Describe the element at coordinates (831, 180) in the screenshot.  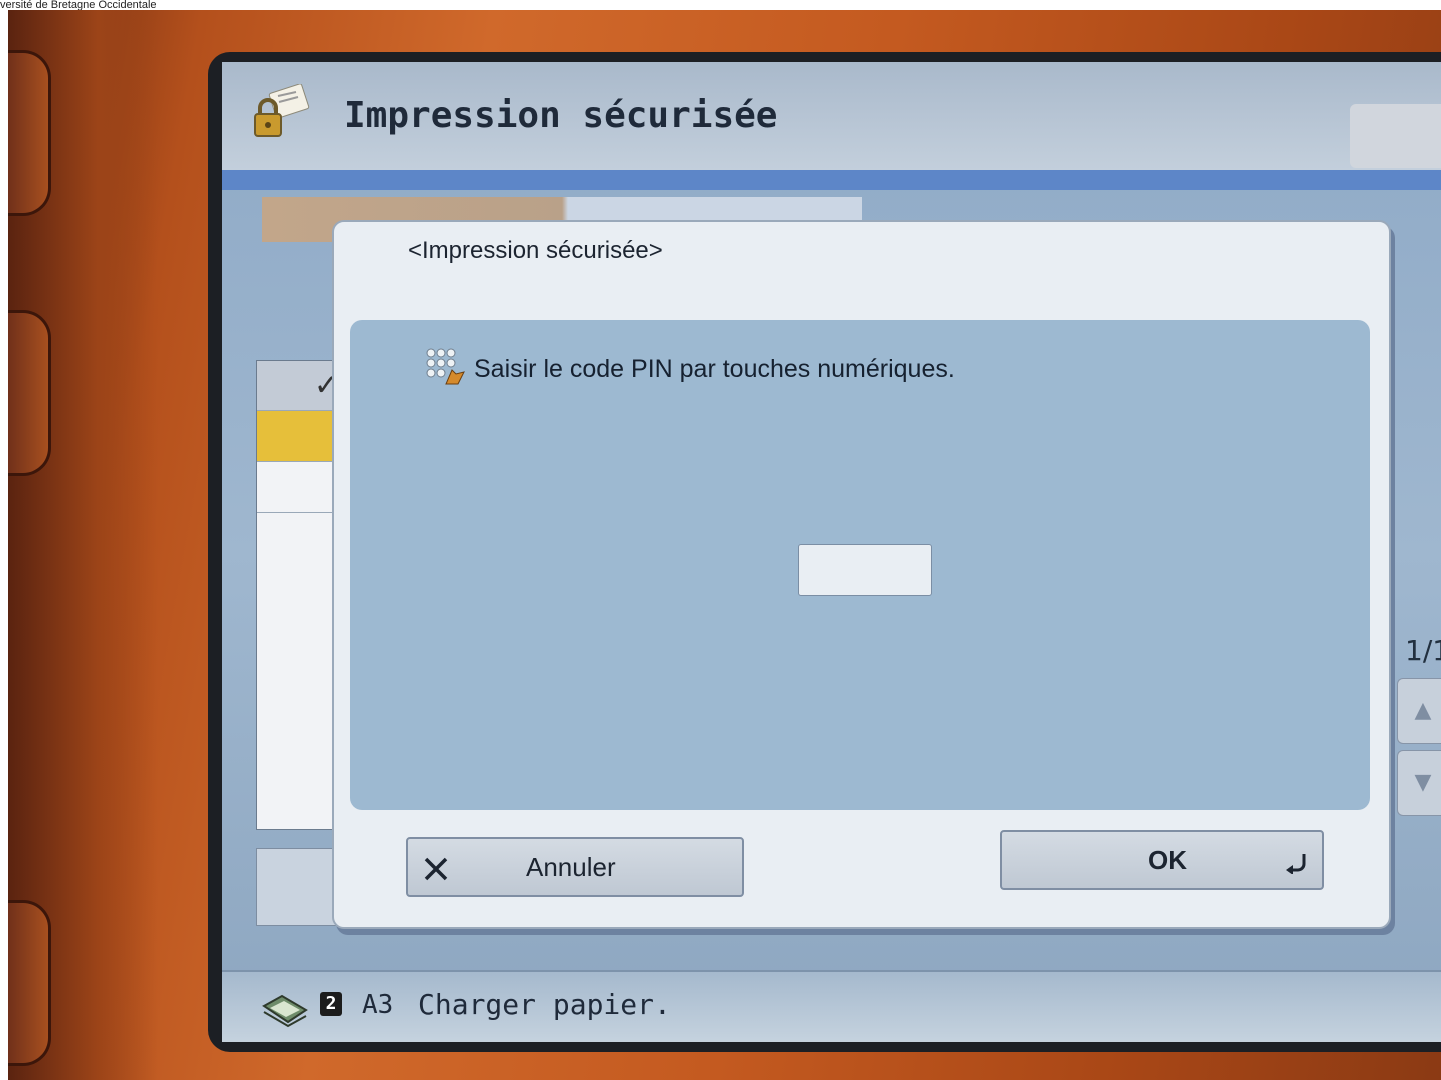
I see `header-accent-stripe` at that location.